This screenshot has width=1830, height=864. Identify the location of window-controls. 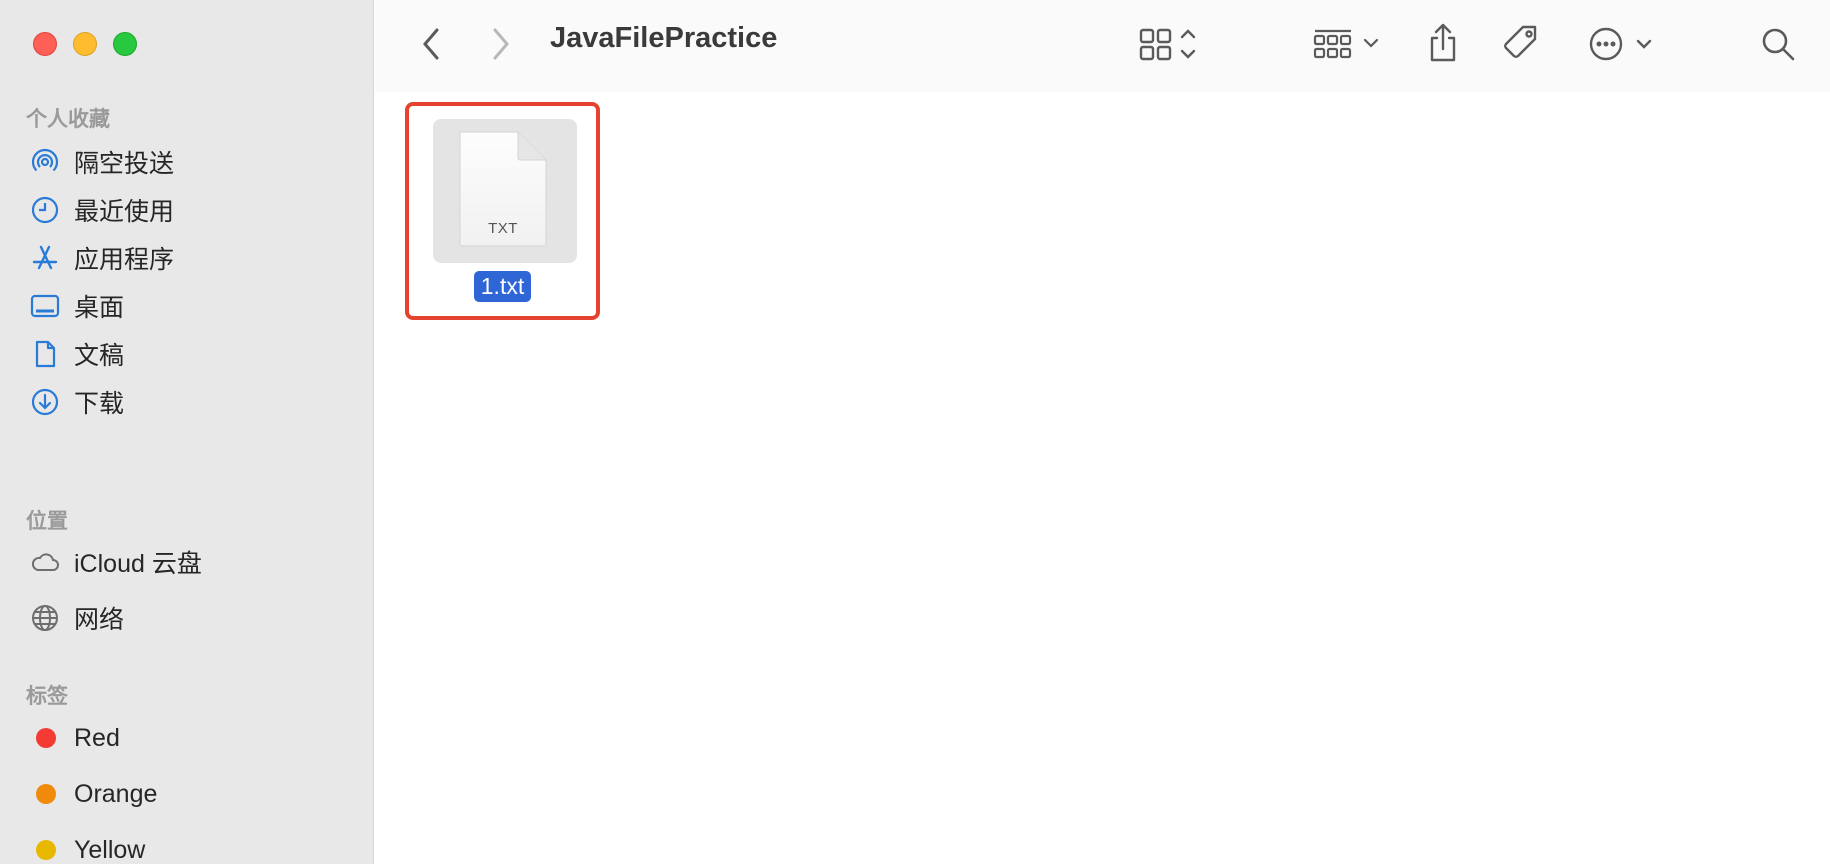
(85, 44).